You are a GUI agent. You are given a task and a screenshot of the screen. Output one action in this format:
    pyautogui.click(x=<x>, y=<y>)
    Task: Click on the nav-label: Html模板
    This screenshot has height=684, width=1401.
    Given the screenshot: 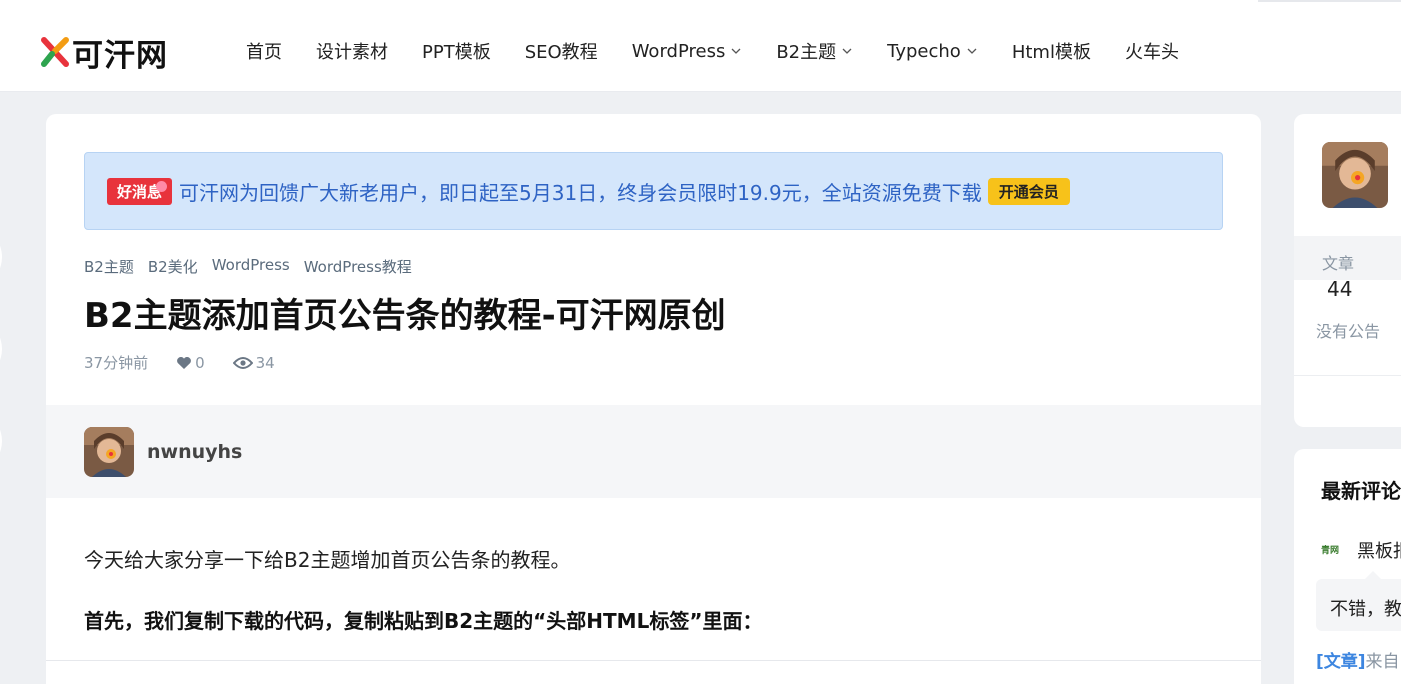 What is the action you would take?
    pyautogui.click(x=1051, y=52)
    